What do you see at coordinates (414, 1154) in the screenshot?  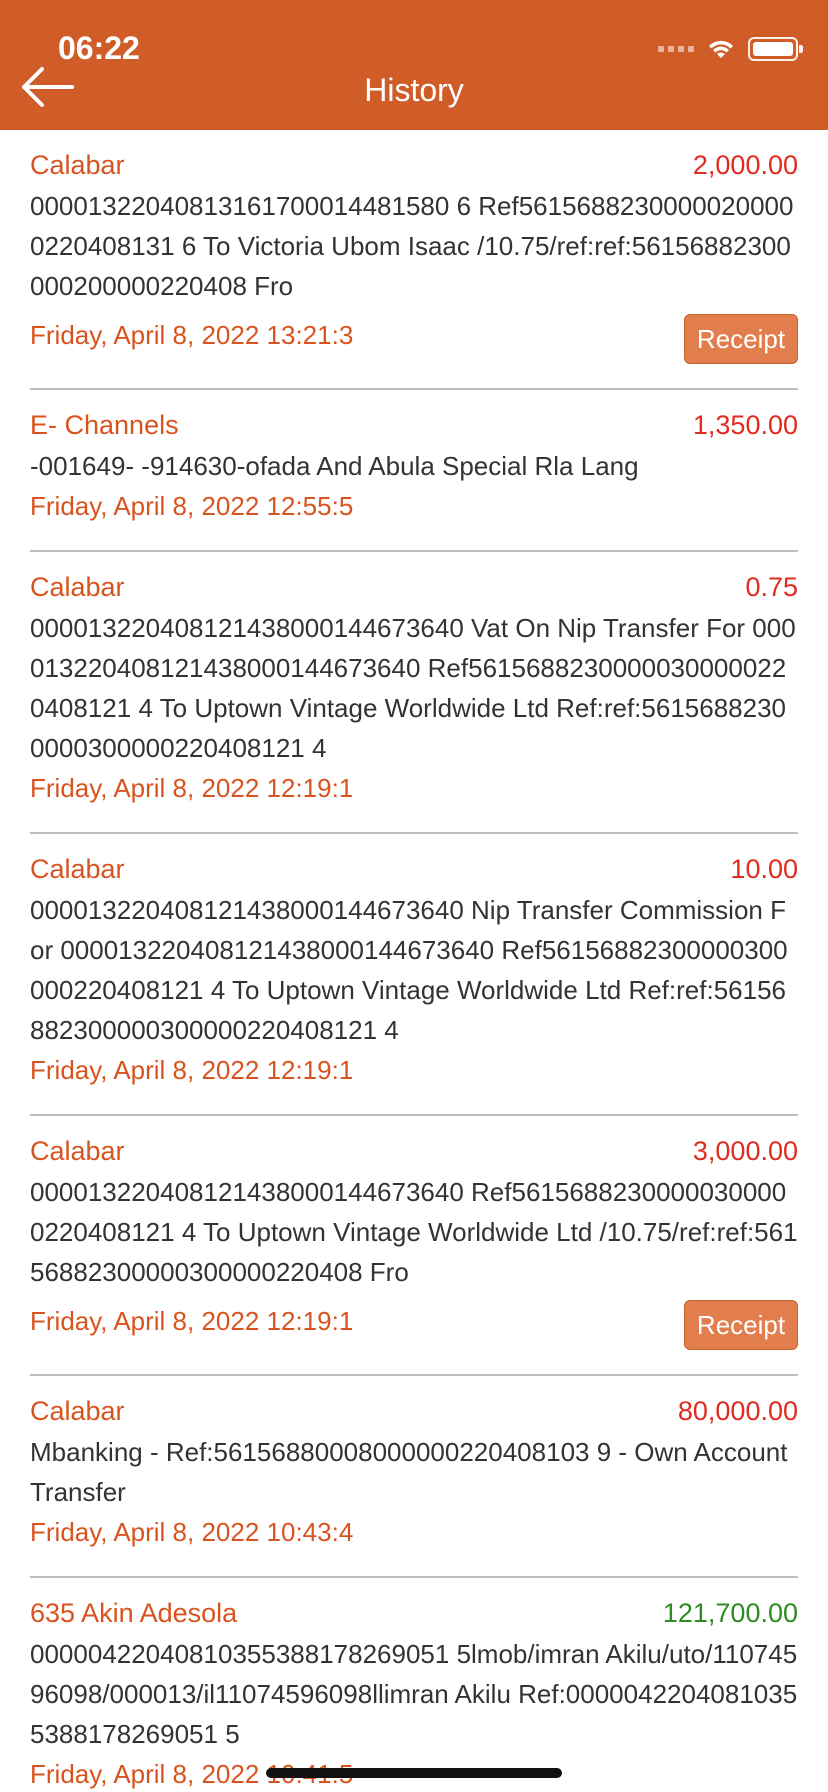 I see `transaction-header: Calabar 3,000.00` at bounding box center [414, 1154].